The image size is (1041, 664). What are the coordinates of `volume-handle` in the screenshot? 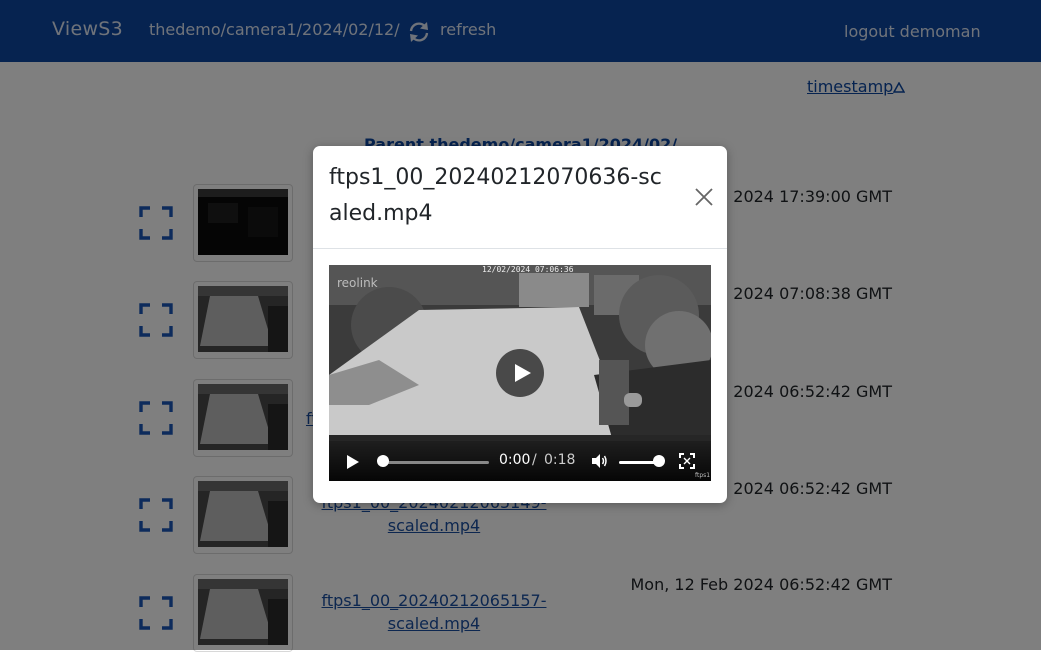 It's located at (659, 461).